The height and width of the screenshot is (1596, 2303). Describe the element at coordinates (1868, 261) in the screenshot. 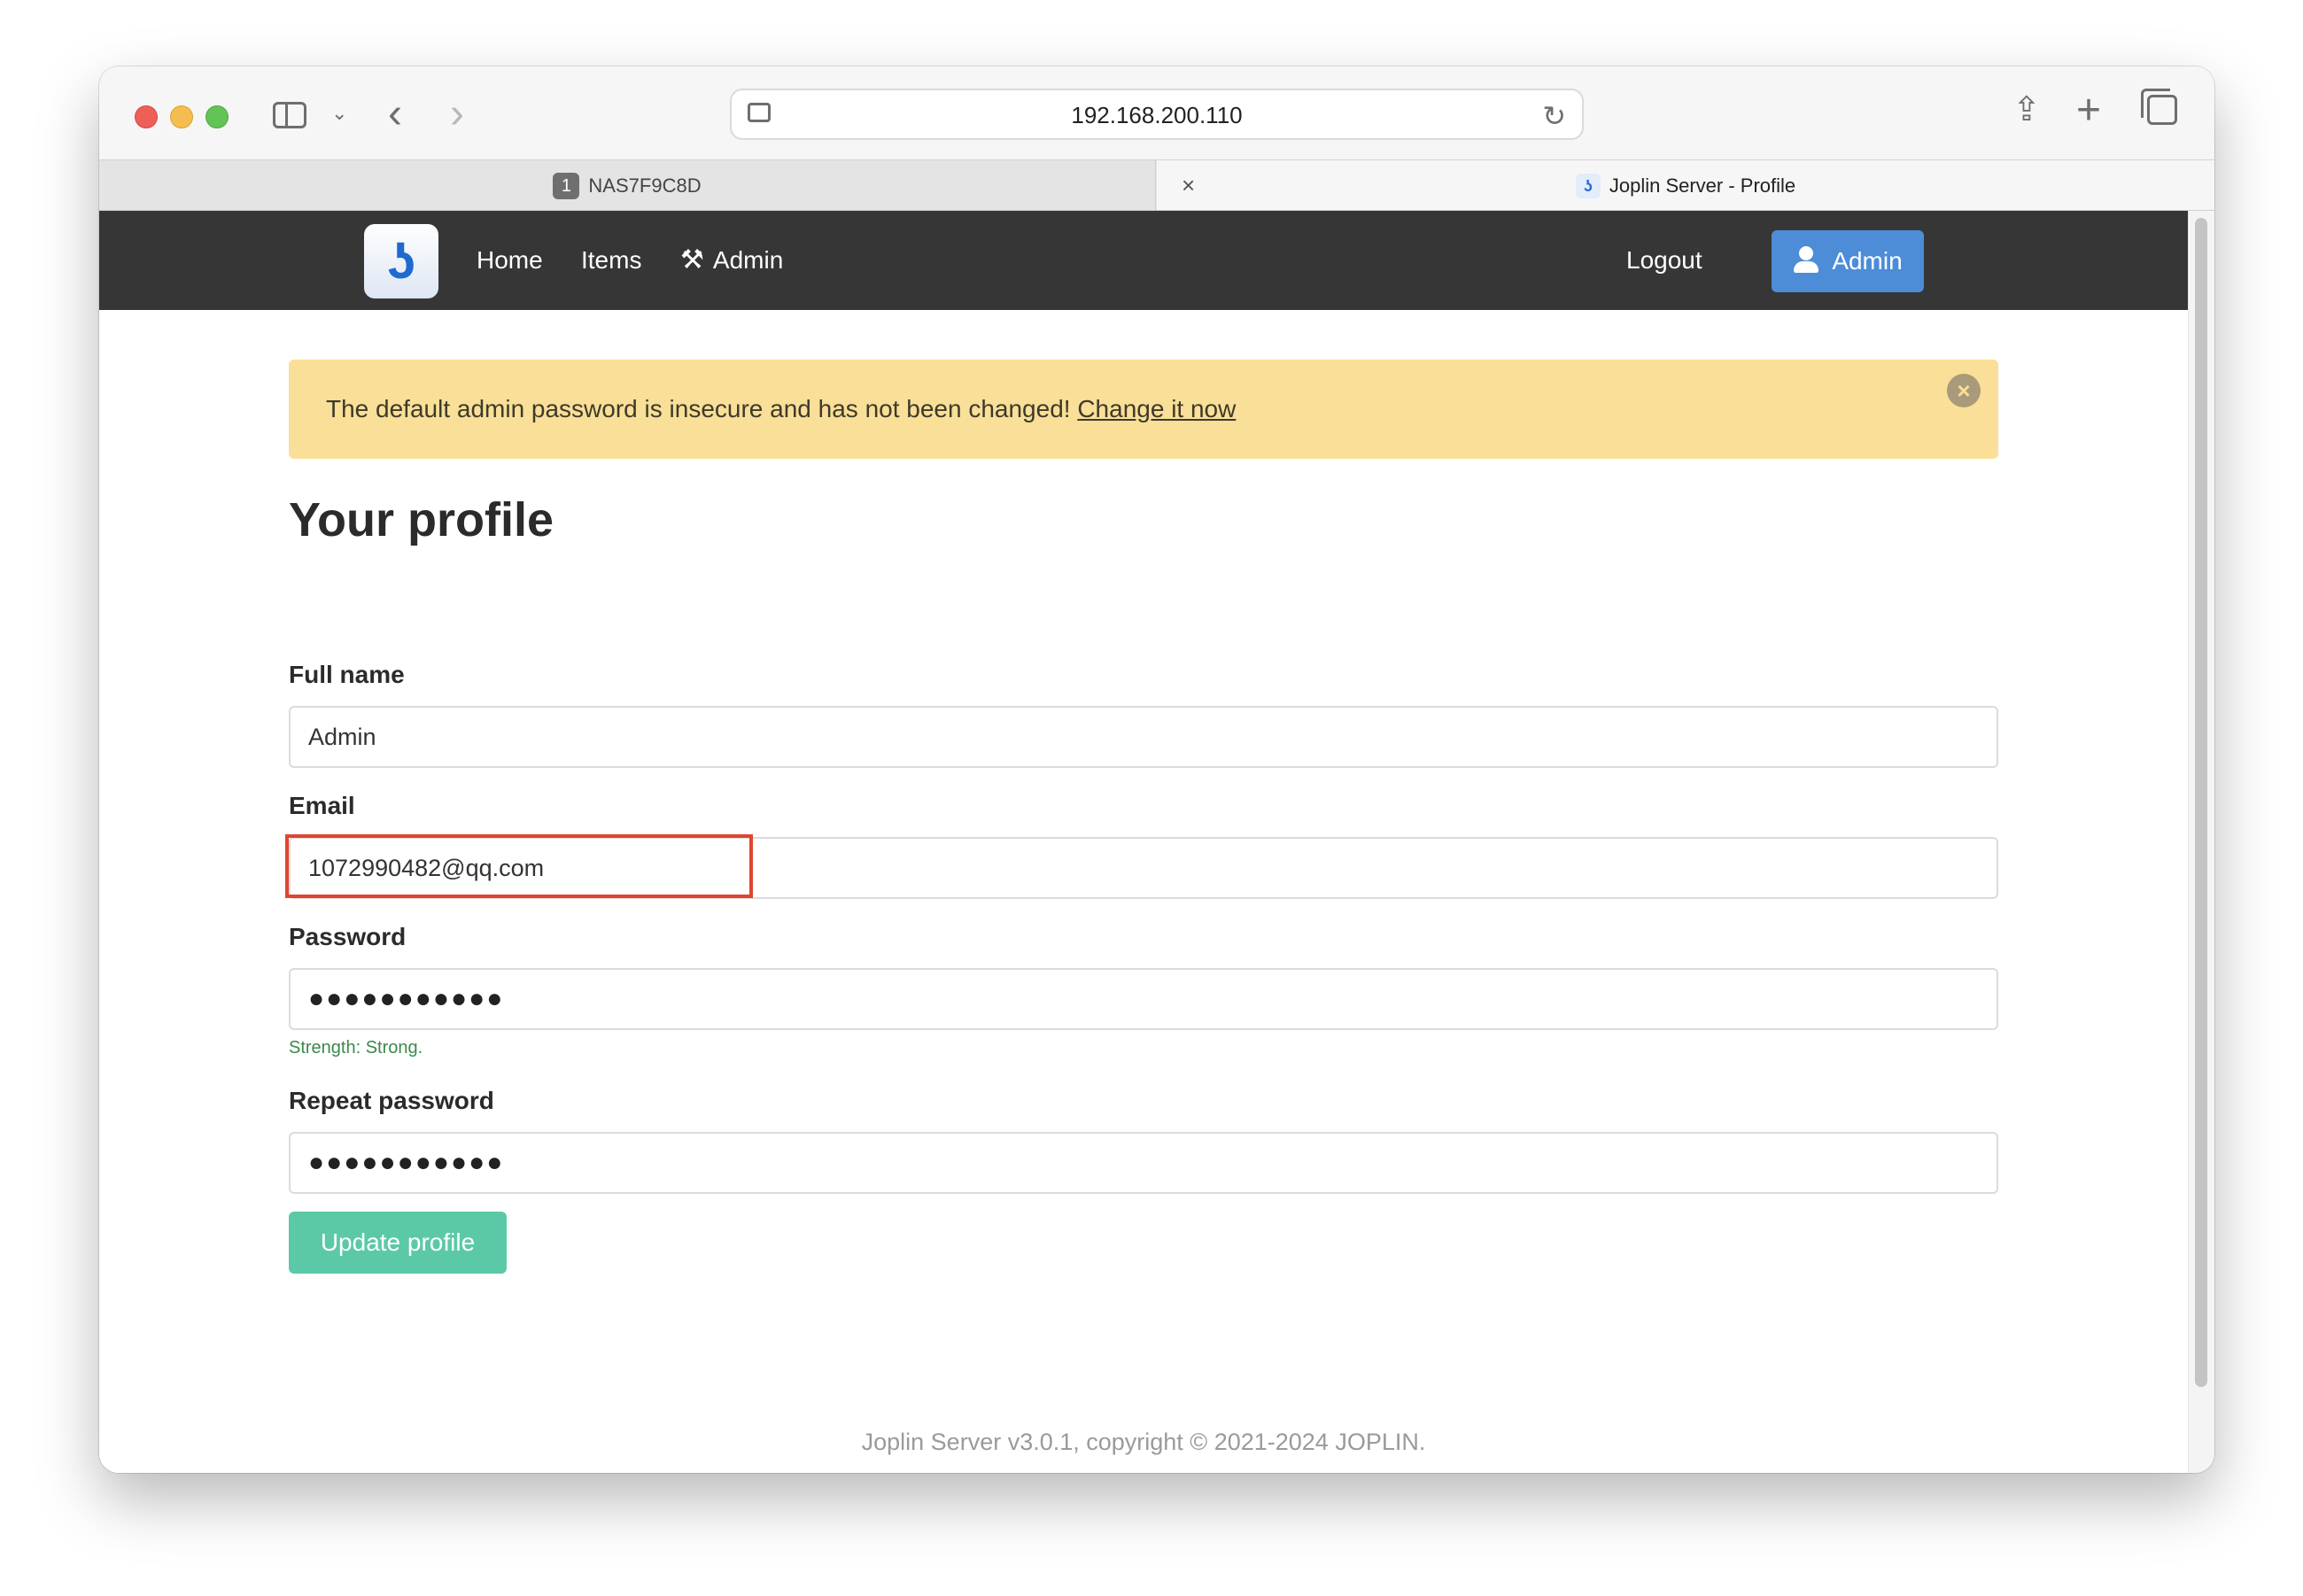

I see `user-account-label: Admin` at that location.